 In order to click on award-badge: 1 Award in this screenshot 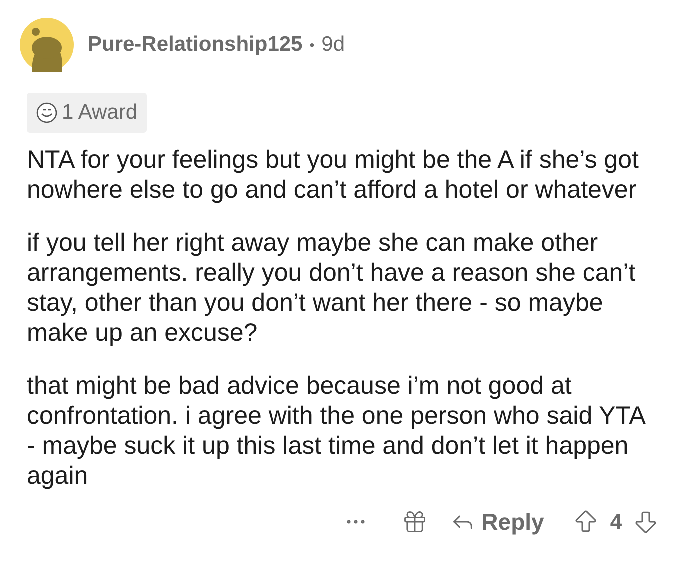, I will do `click(86, 113)`.